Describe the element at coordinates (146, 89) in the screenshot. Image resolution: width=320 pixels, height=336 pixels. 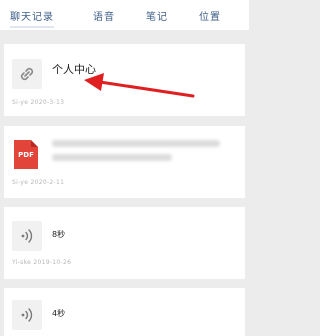
I see `annotation-arrow-shaft` at that location.